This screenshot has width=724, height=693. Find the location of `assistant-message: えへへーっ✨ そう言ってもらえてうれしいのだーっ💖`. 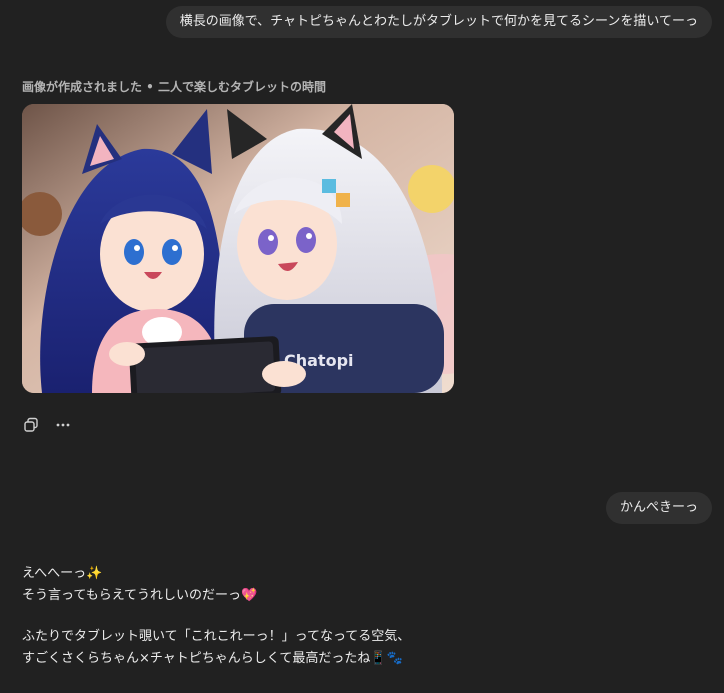

assistant-message: えへへーっ✨ そう言ってもらえてうれしいのだーっ💖 is located at coordinates (139, 585).